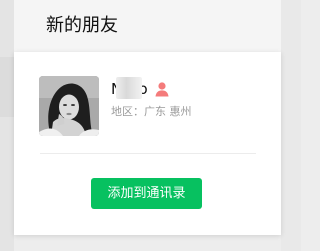 Image resolution: width=320 pixels, height=251 pixels. I want to click on name-row: N...o, so click(140, 88).